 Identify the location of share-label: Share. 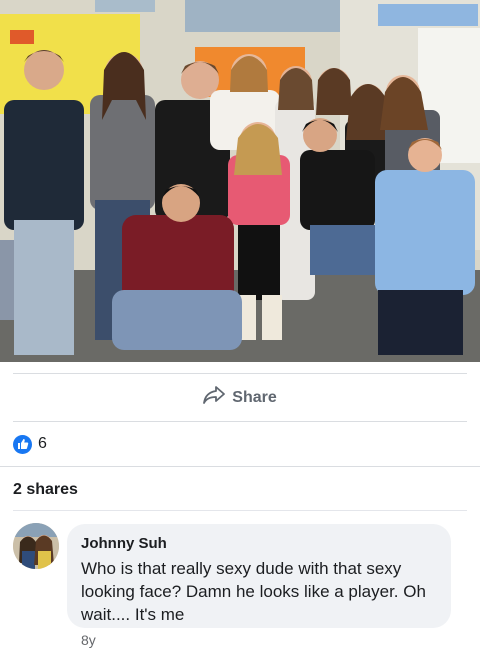
(254, 397).